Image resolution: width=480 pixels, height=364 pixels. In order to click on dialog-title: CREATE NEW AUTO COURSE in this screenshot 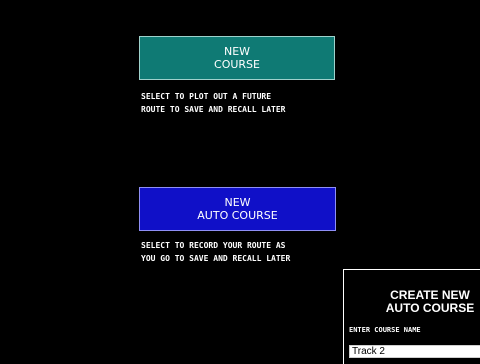, I will do `click(412, 302)`.